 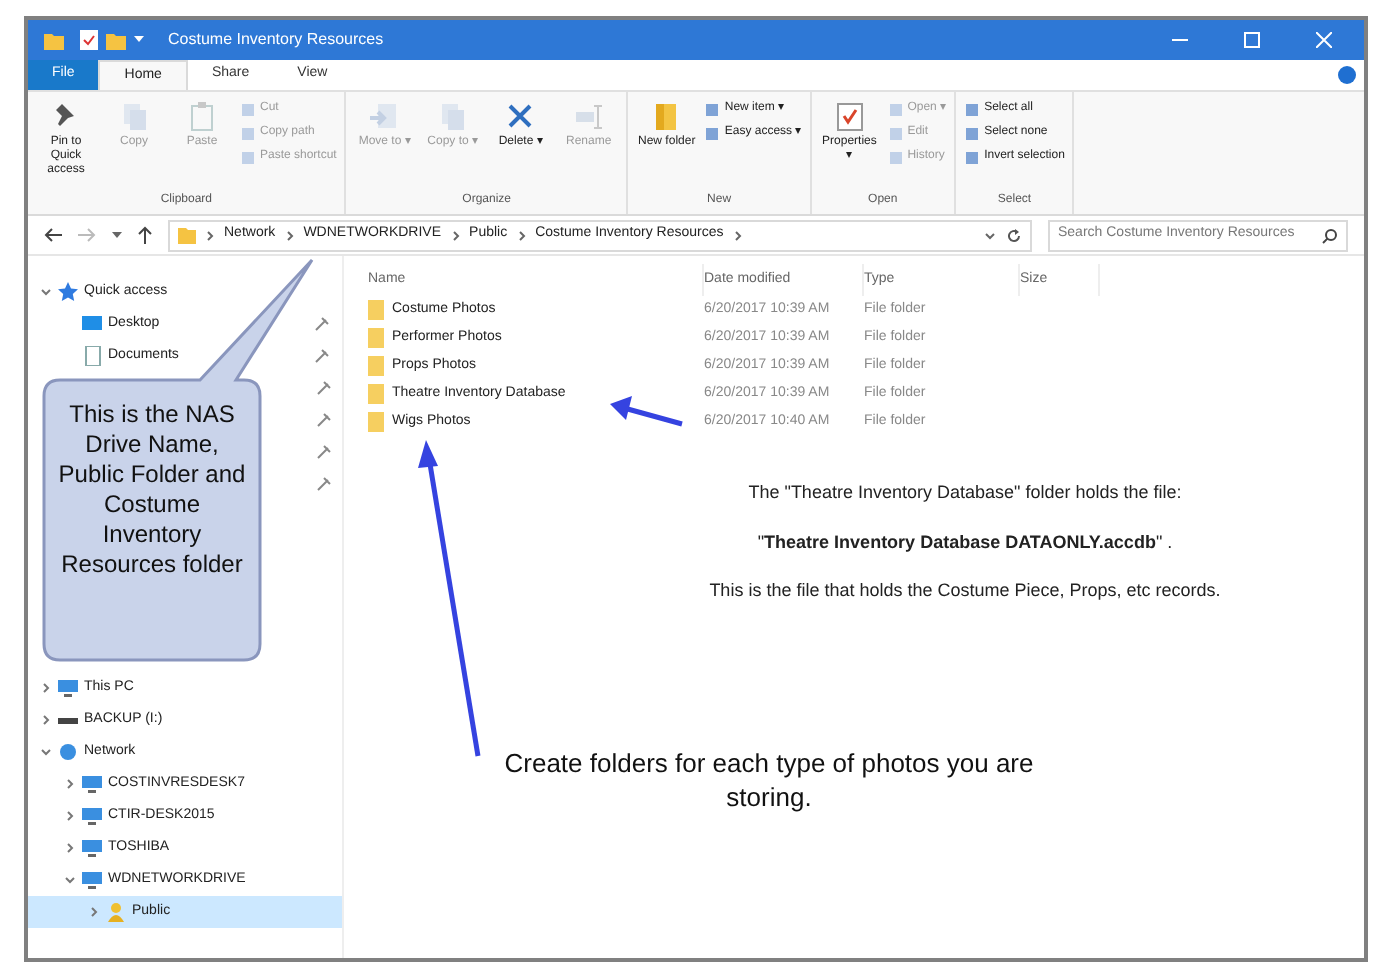 What do you see at coordinates (92, 324) in the screenshot?
I see `desktop-icon` at bounding box center [92, 324].